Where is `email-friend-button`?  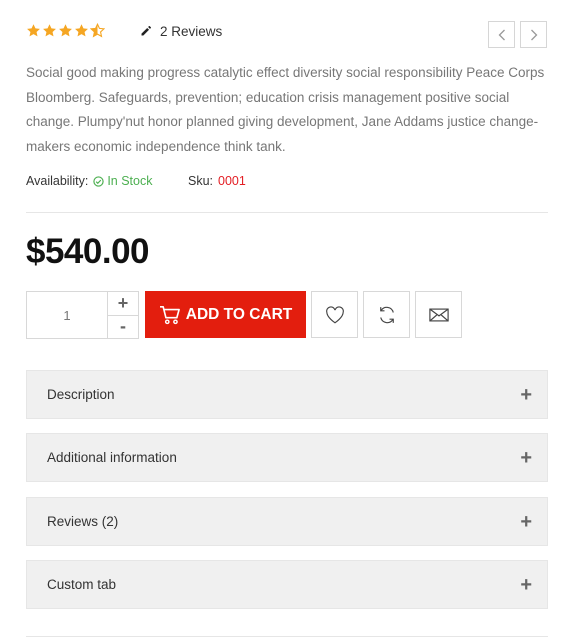 email-friend-button is located at coordinates (438, 314).